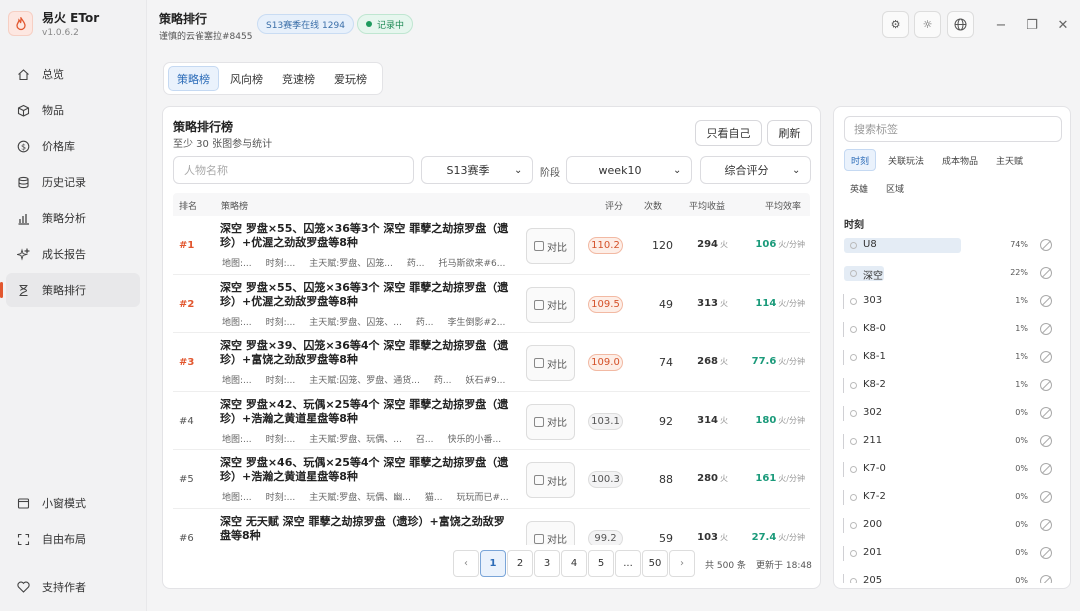  What do you see at coordinates (927, 24) in the screenshot?
I see `theme-button: ☼` at bounding box center [927, 24].